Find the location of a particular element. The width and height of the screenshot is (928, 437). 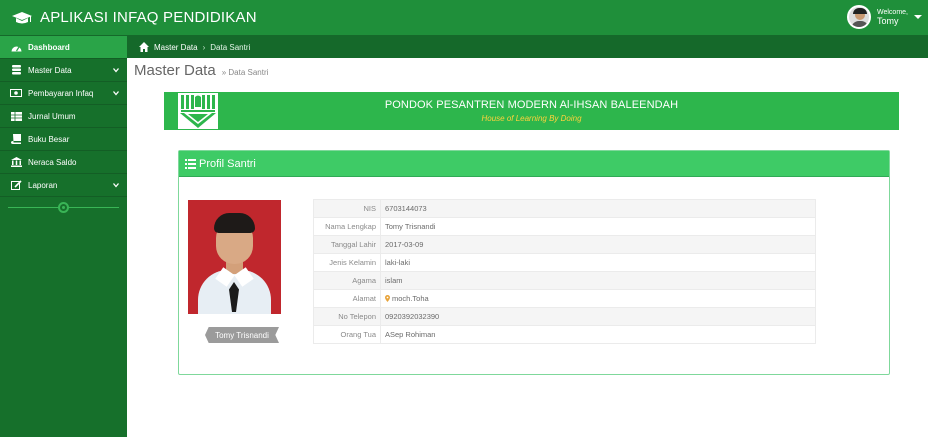

dashboard-icon is located at coordinates (16, 47).